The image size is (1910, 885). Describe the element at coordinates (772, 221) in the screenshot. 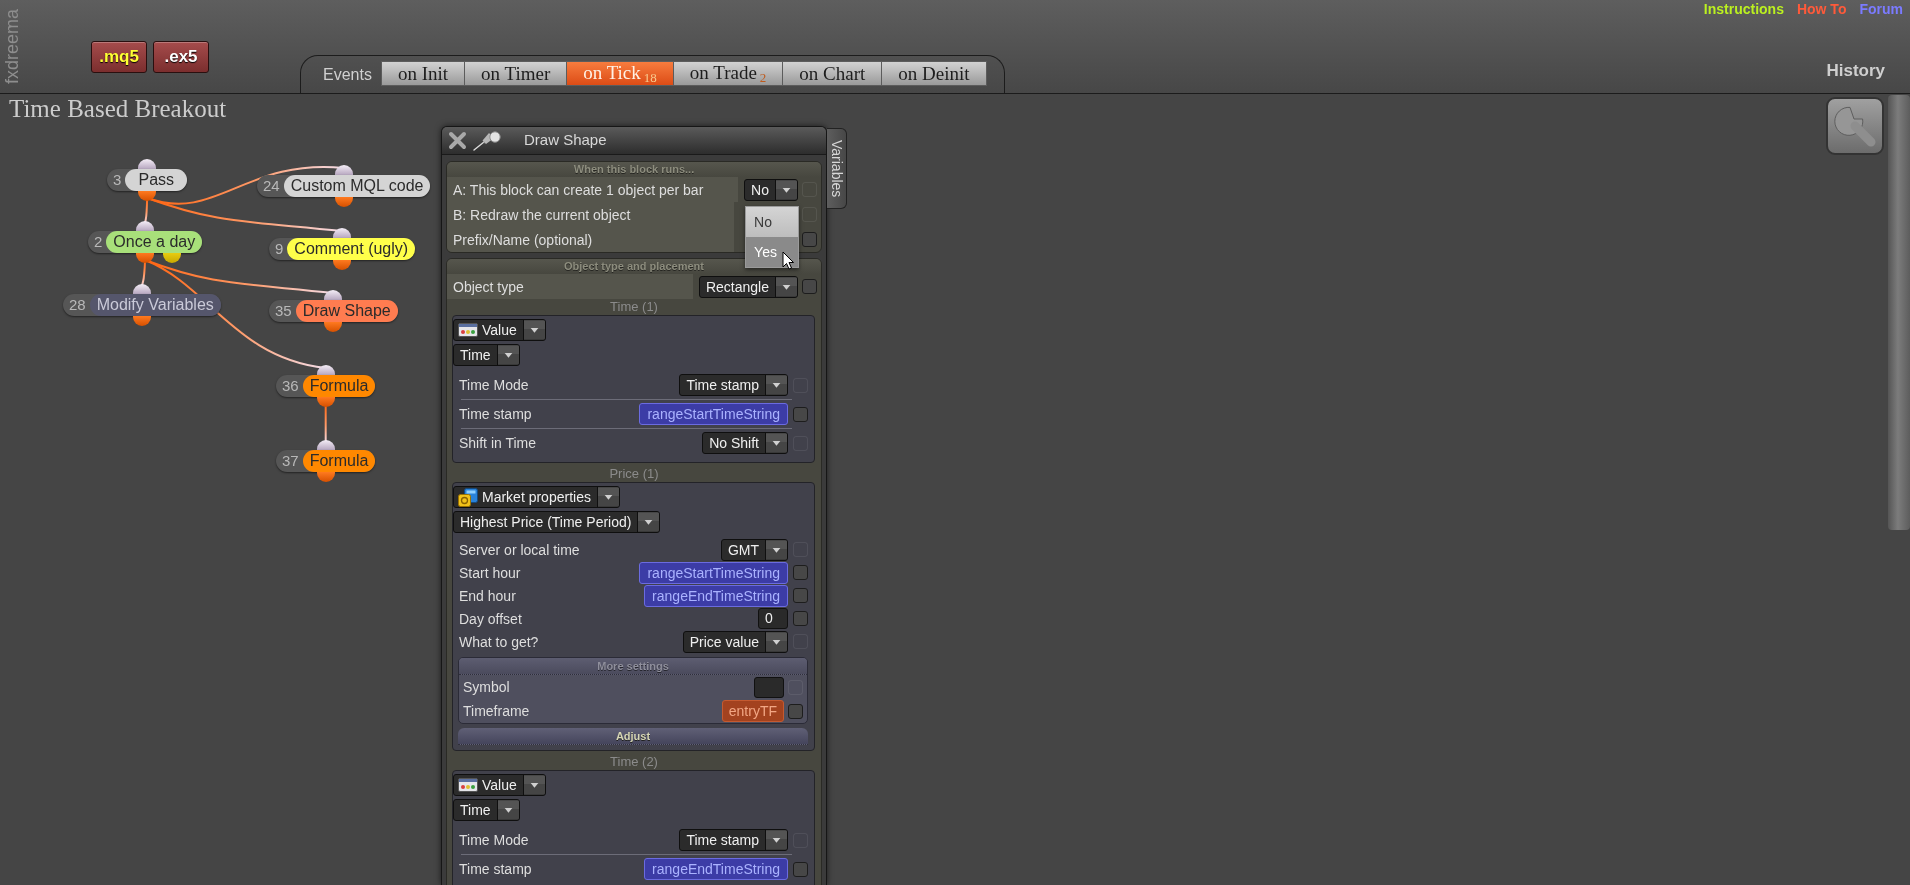

I see `dropdown-option: No` at that location.